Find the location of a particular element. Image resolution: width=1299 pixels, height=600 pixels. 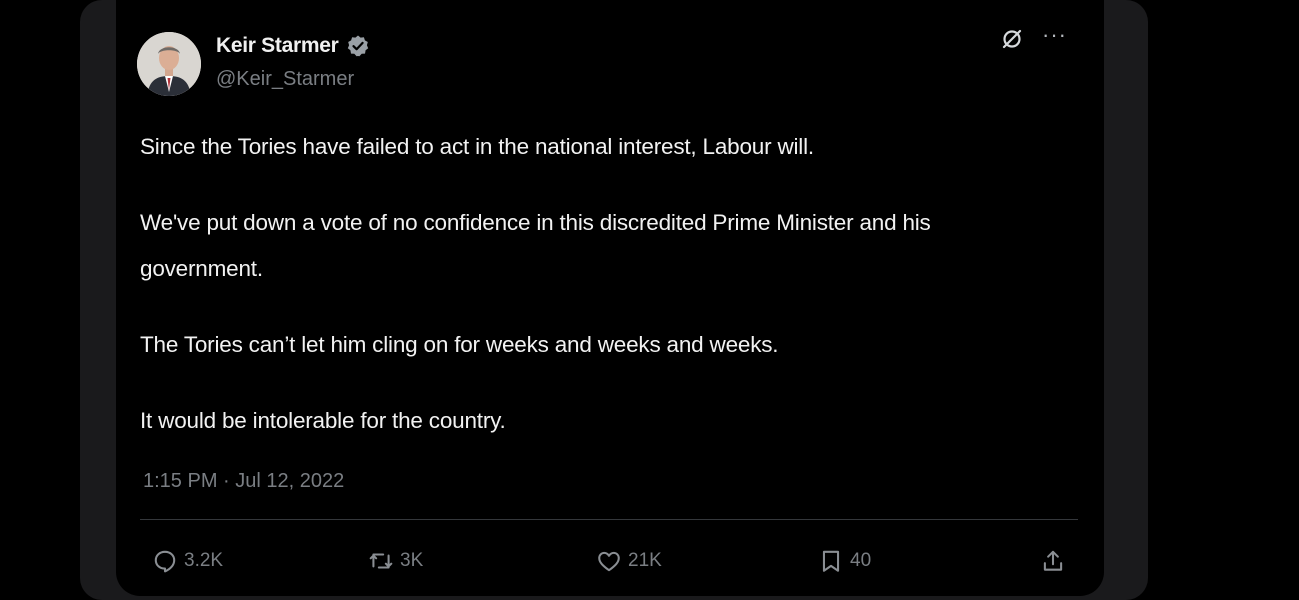

bookmark-count: 40 is located at coordinates (861, 560).